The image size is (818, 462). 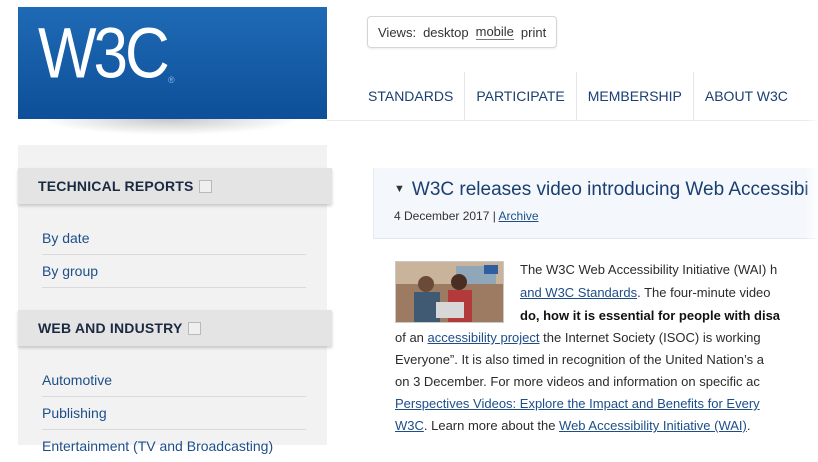 I want to click on news-text-fragment: ., so click(x=748, y=425).